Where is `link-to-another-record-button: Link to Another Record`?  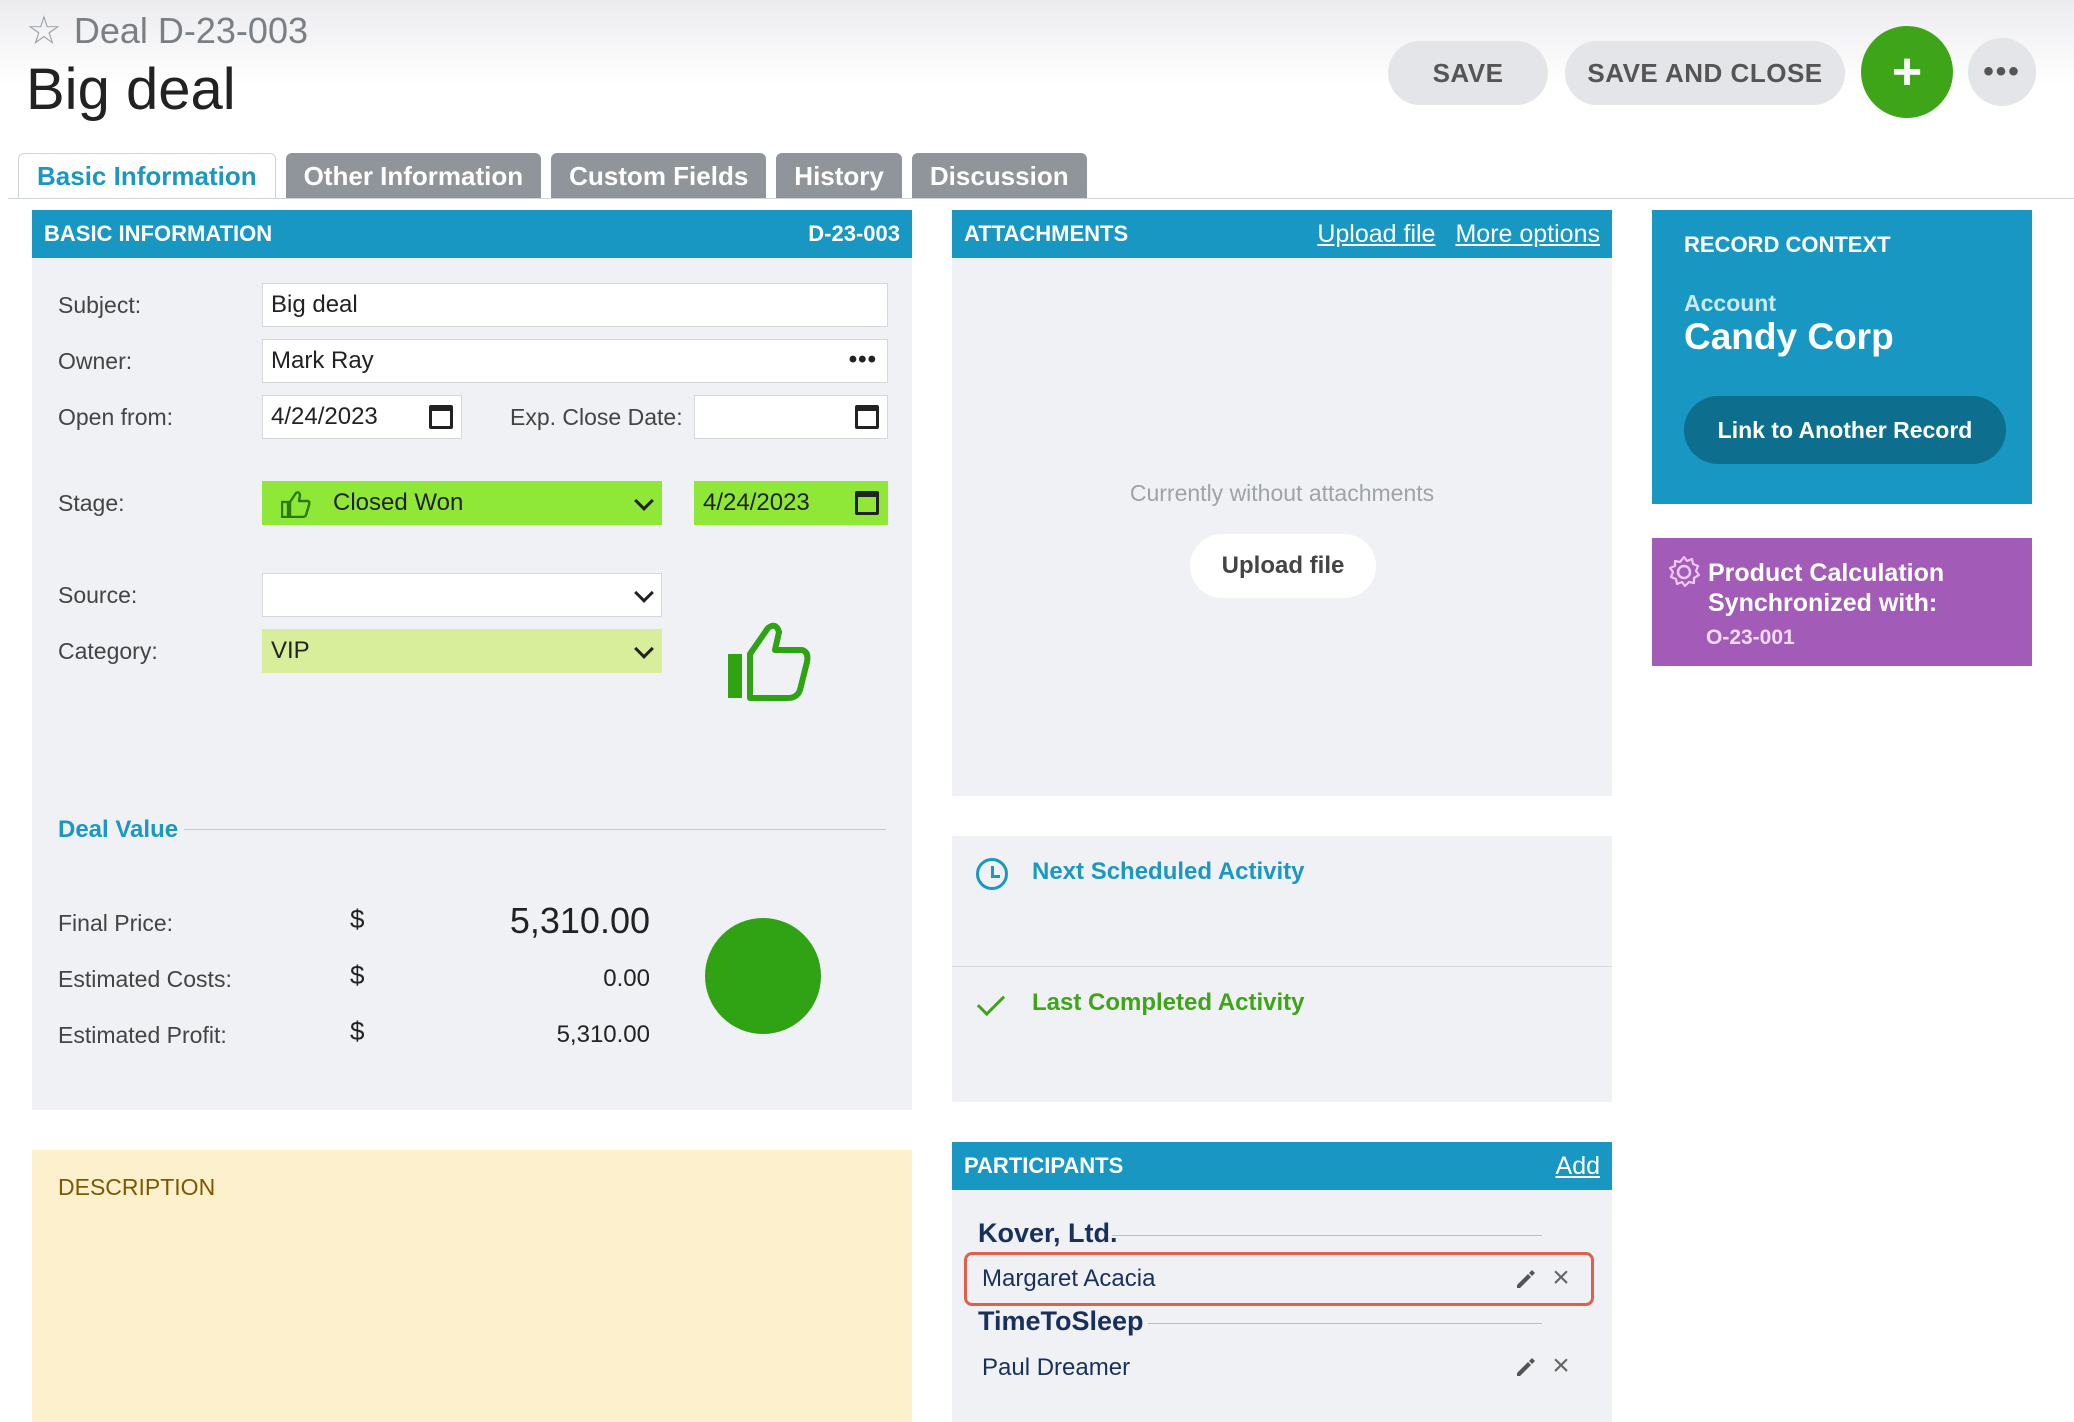
link-to-another-record-button: Link to Another Record is located at coordinates (1845, 430).